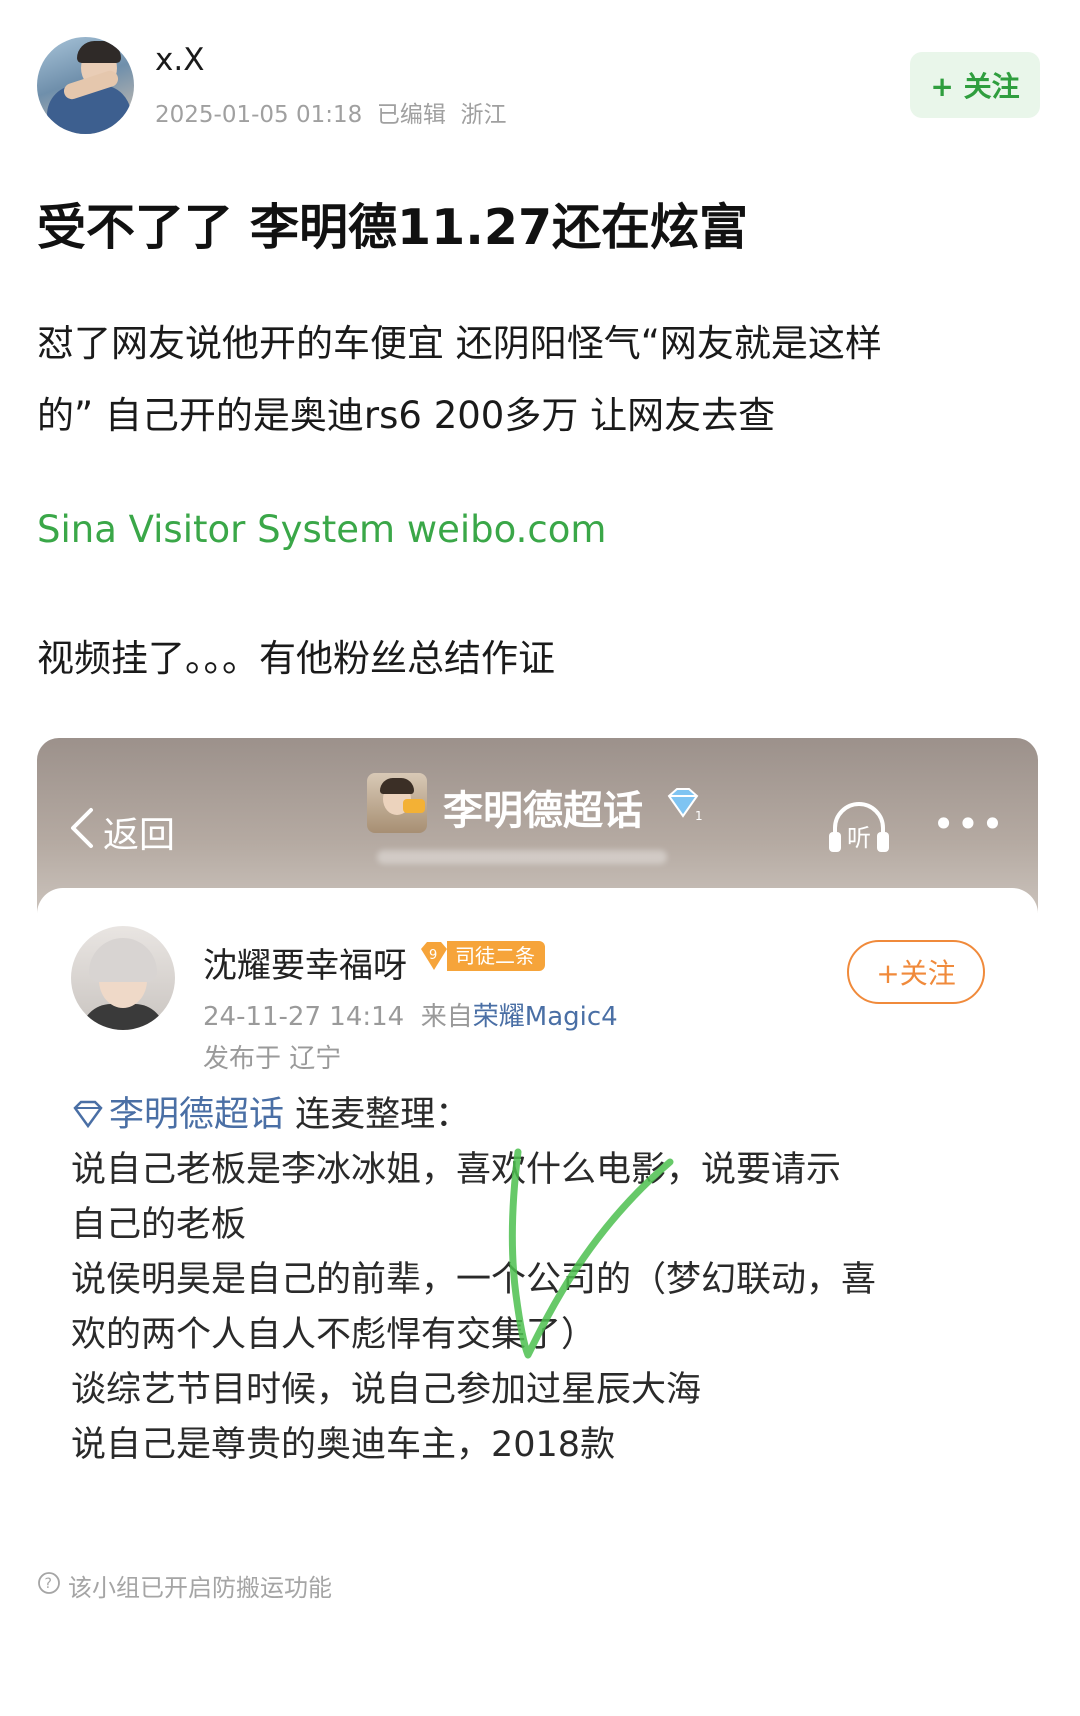 The image size is (1080, 1716). I want to click on fan-level-icon: 9, so click(434, 956).